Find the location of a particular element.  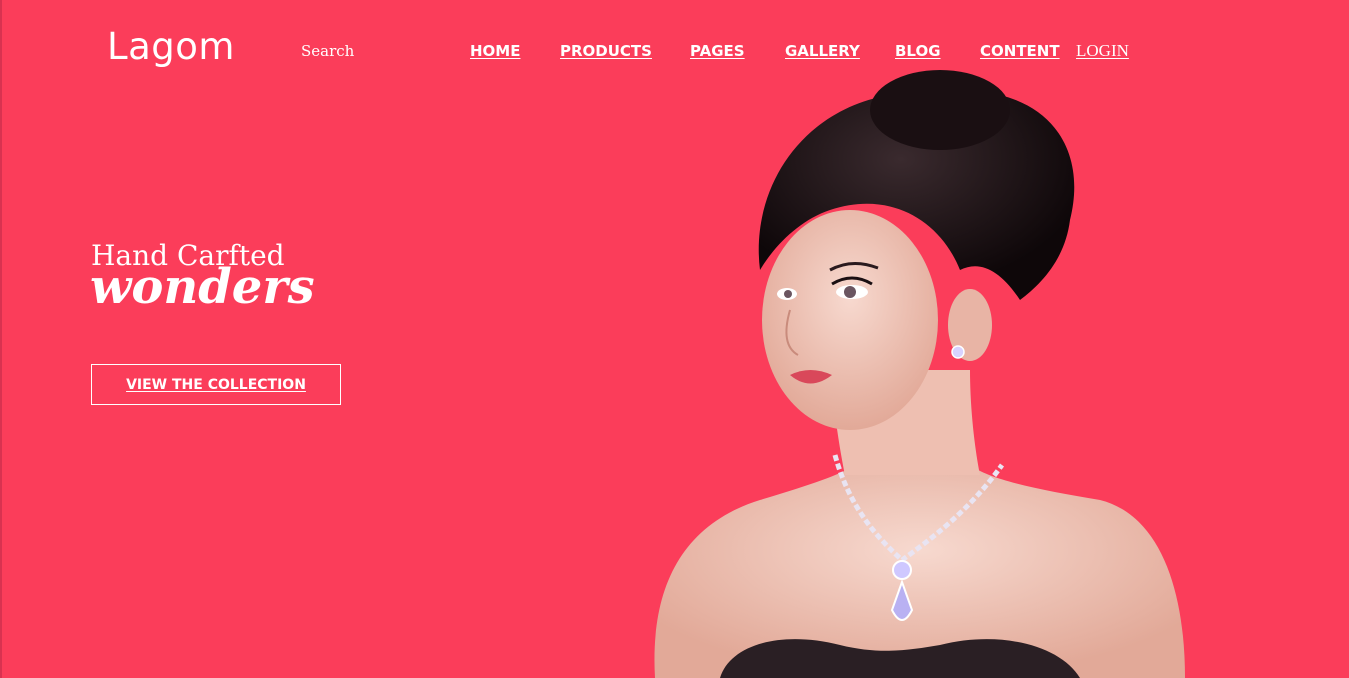

nav-home: HOME is located at coordinates (495, 51).